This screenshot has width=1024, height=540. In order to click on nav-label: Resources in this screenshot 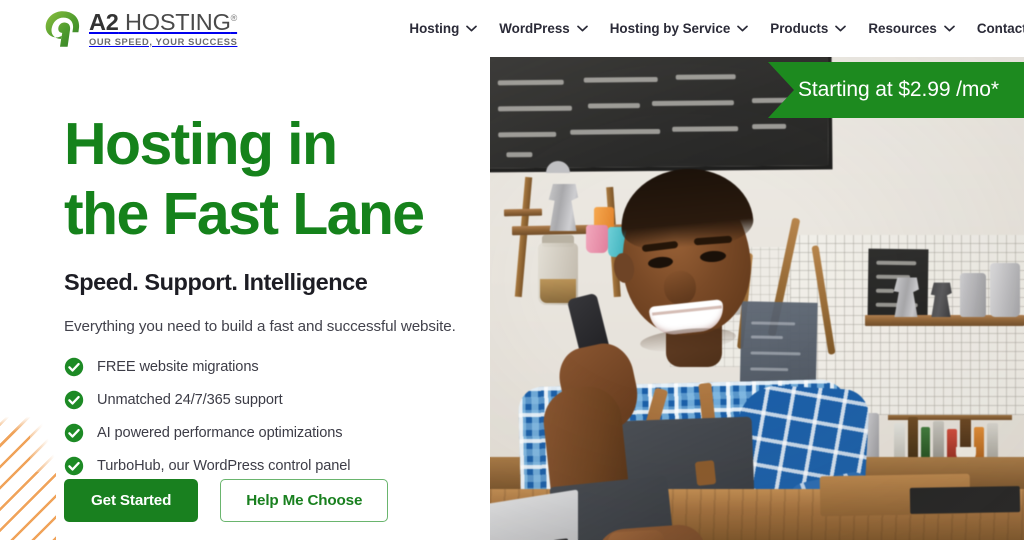, I will do `click(902, 28)`.